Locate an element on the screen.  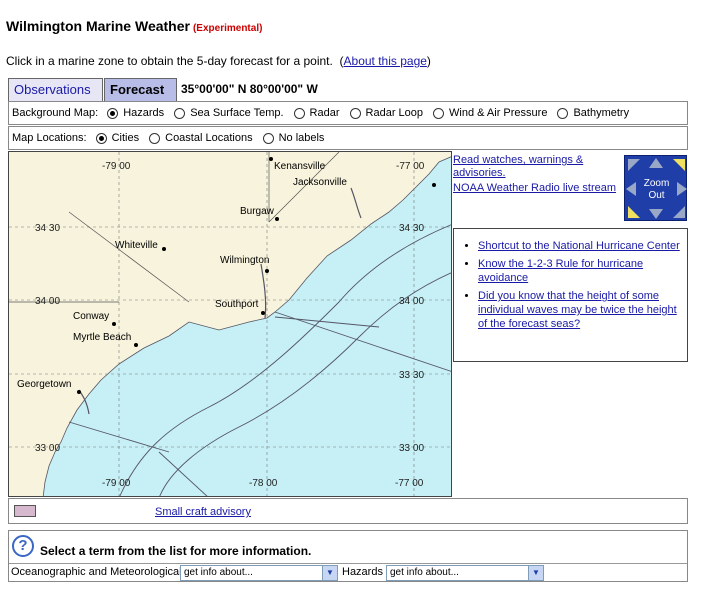
radio-no-labels is located at coordinates (268, 138).